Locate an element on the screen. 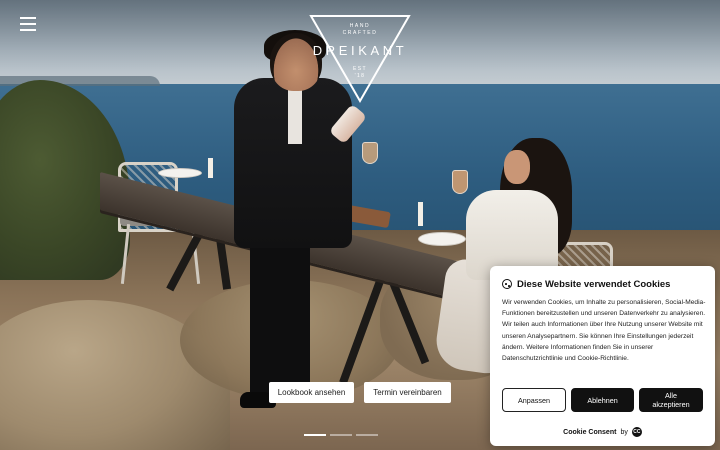  brand-logo: HAND CRAFTED DREIKANT EST '18 is located at coordinates (360, 59).